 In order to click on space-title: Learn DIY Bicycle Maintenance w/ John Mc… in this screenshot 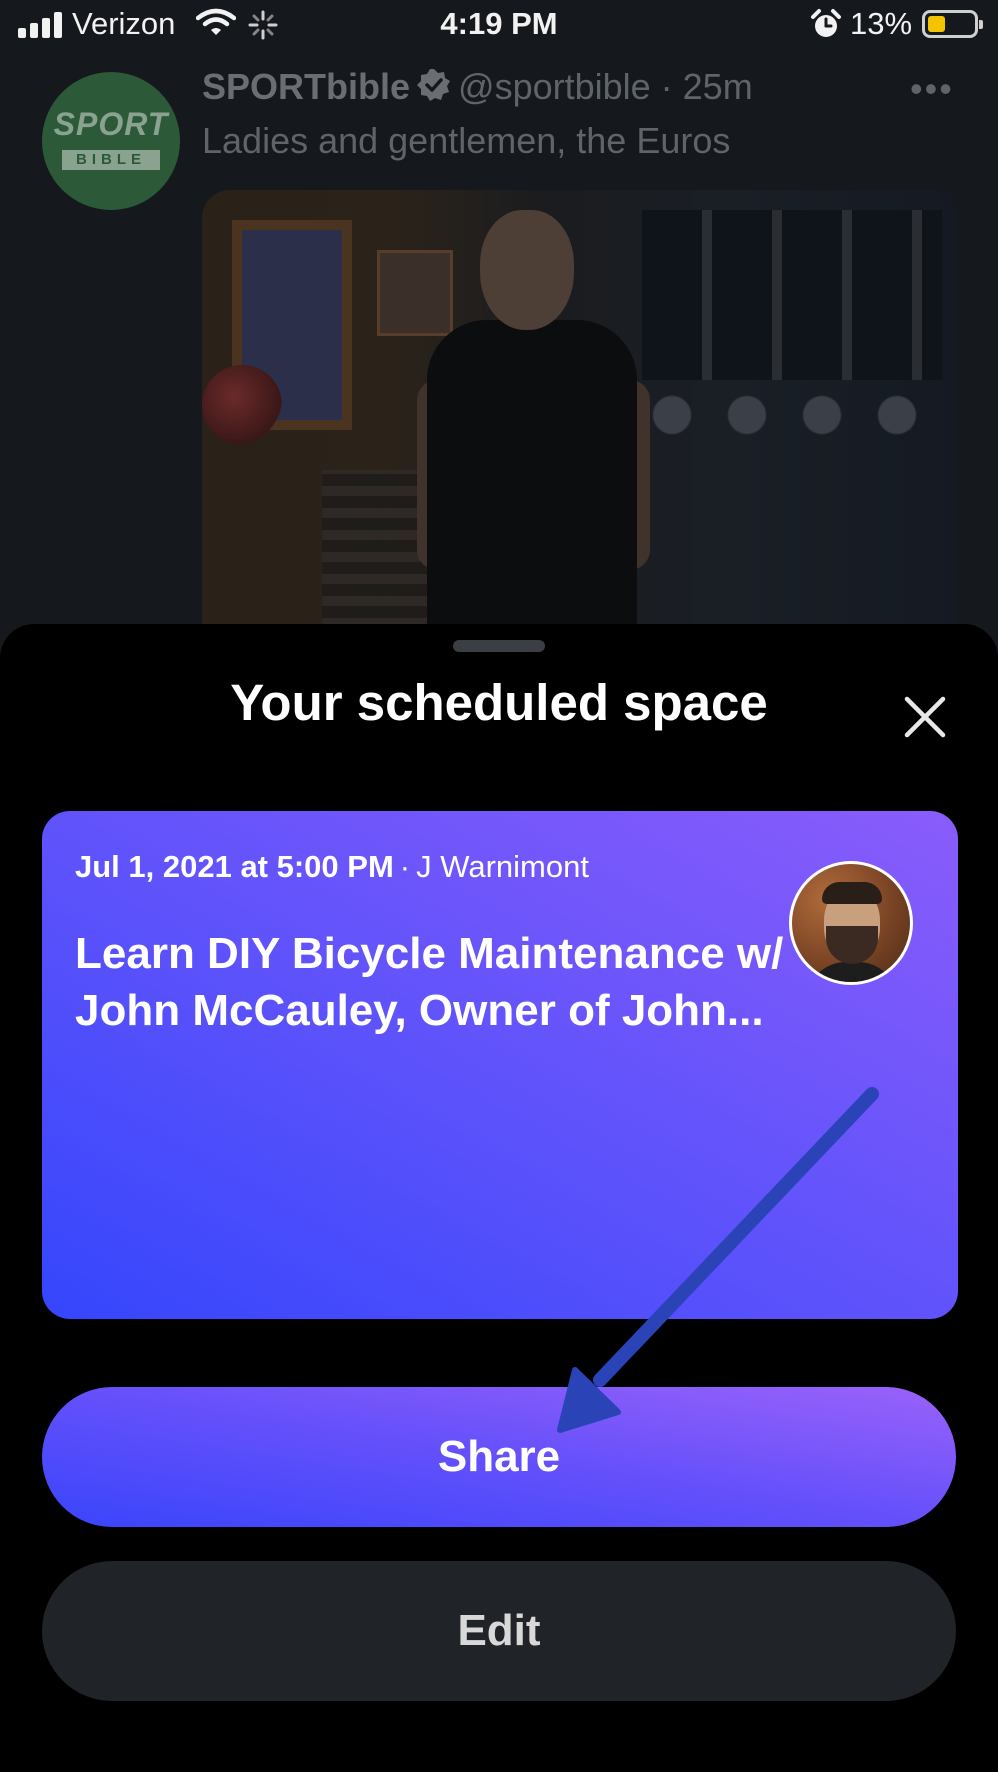, I will do `click(429, 982)`.